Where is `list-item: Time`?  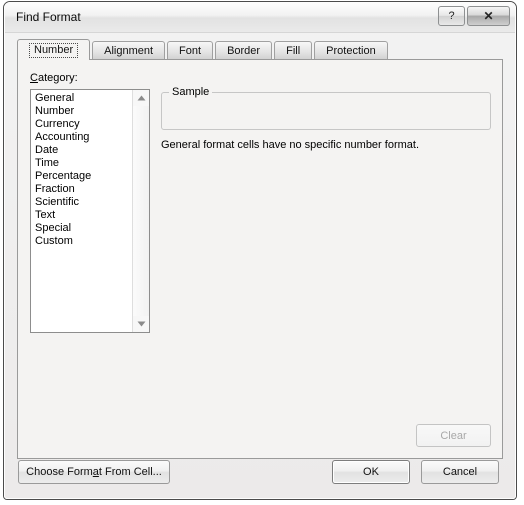 list-item: Time is located at coordinates (83, 163).